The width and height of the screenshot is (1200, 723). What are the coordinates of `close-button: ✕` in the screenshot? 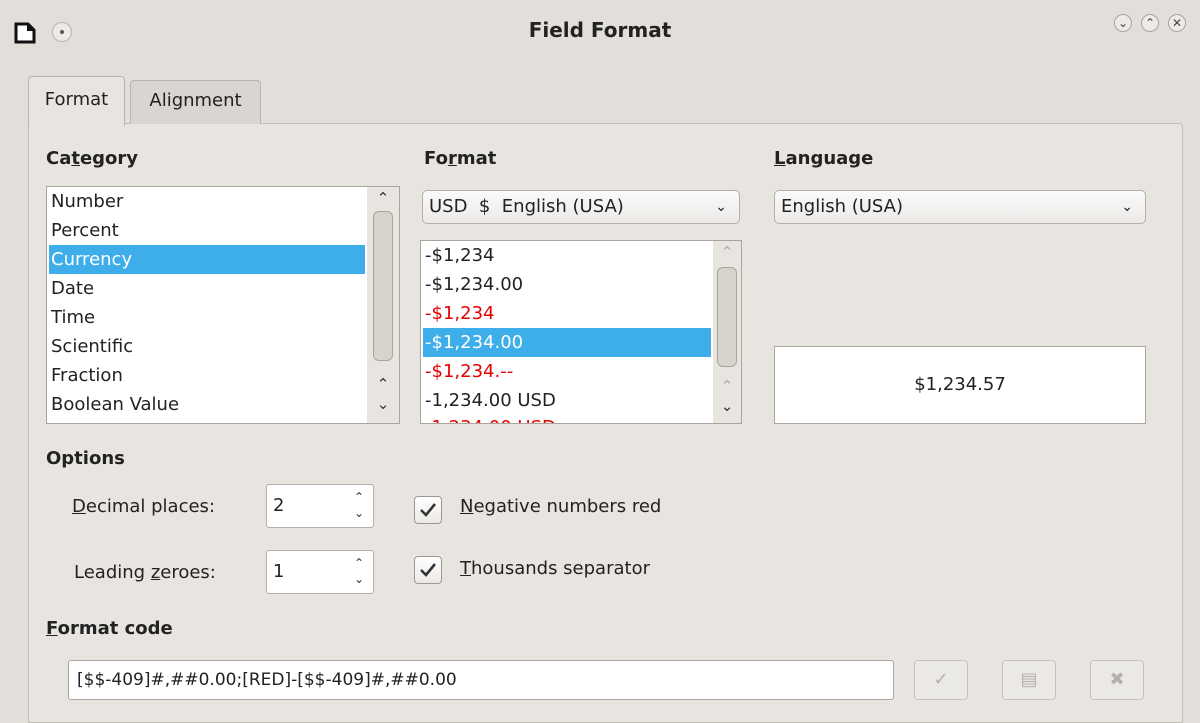 It's located at (1177, 23).